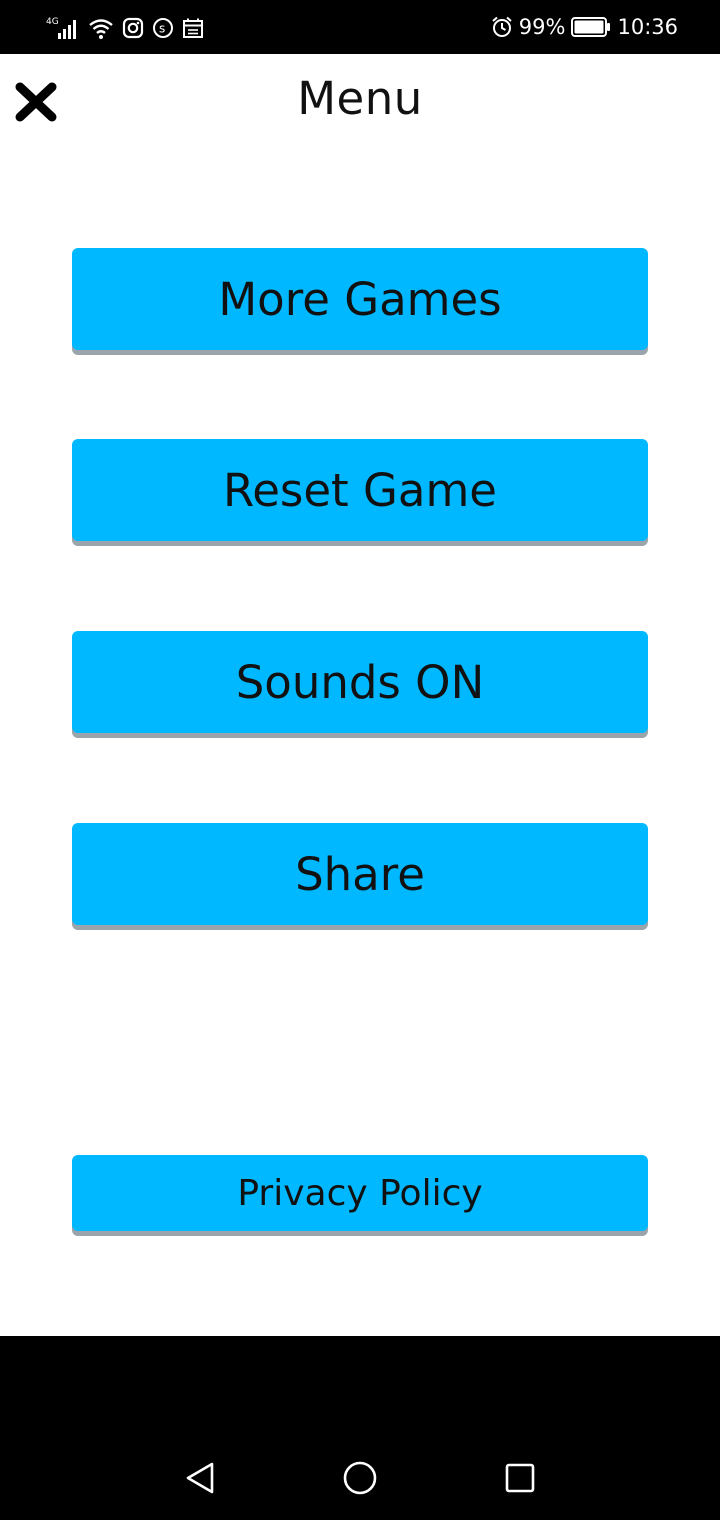  I want to click on status-bar: 4G s 99% 10:36, so click(360, 27).